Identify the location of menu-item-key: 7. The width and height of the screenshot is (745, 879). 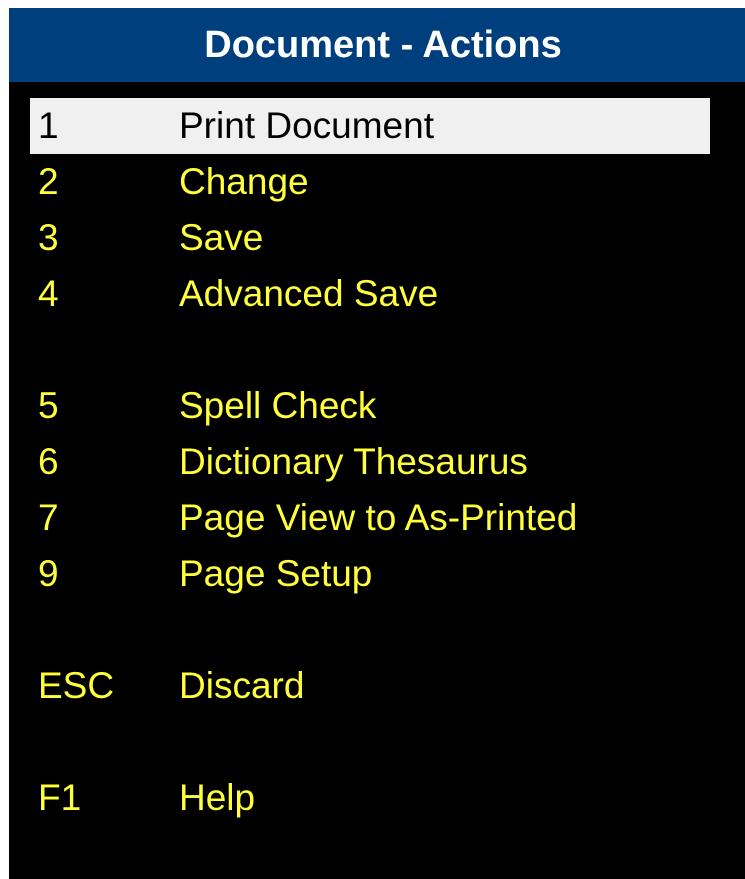
(48, 517).